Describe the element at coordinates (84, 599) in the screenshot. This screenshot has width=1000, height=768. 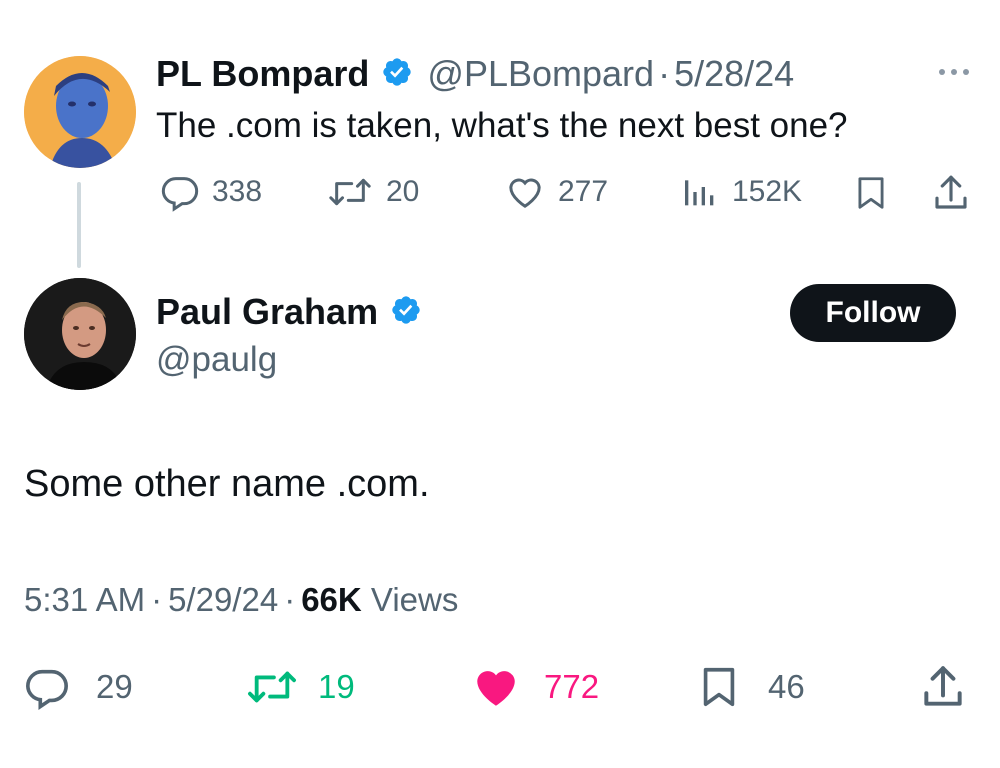
I see `tweet-time: 5:31 AM` at that location.